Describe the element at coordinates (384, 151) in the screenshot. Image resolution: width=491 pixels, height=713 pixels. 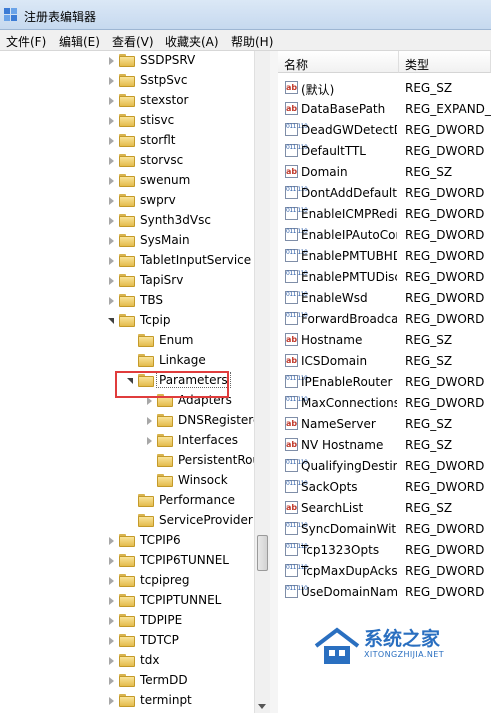
I see `value-row: 011 110 DefaultTTL REG_DWORD` at that location.